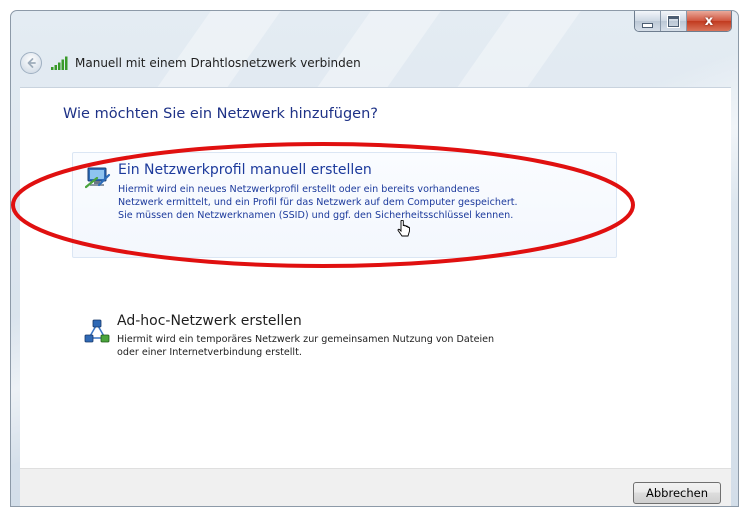  I want to click on mouse-cursor-icon, so click(403, 228).